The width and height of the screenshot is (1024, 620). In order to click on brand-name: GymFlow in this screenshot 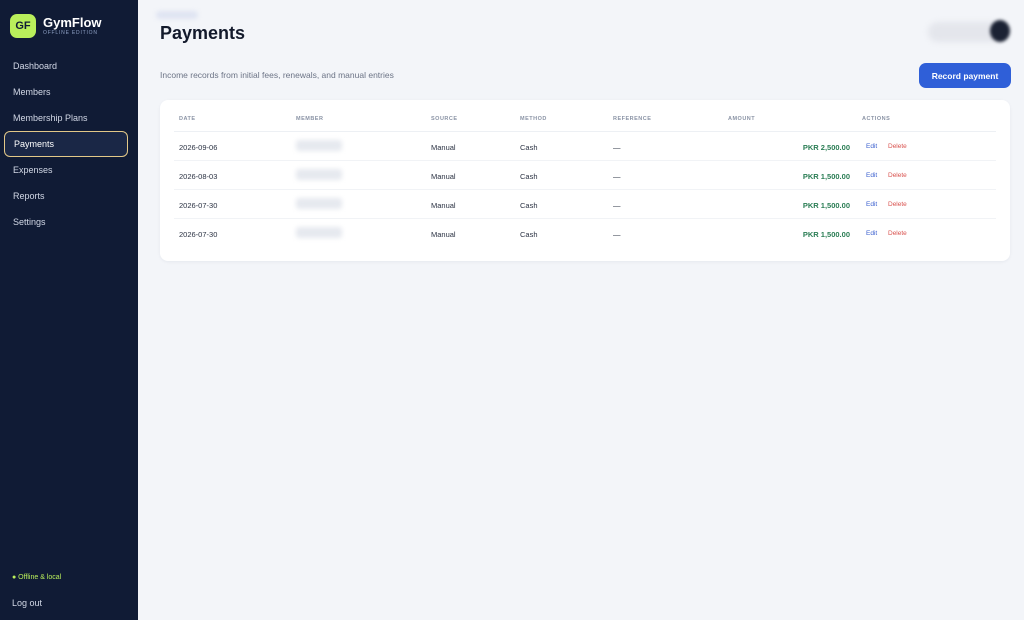, I will do `click(72, 22)`.